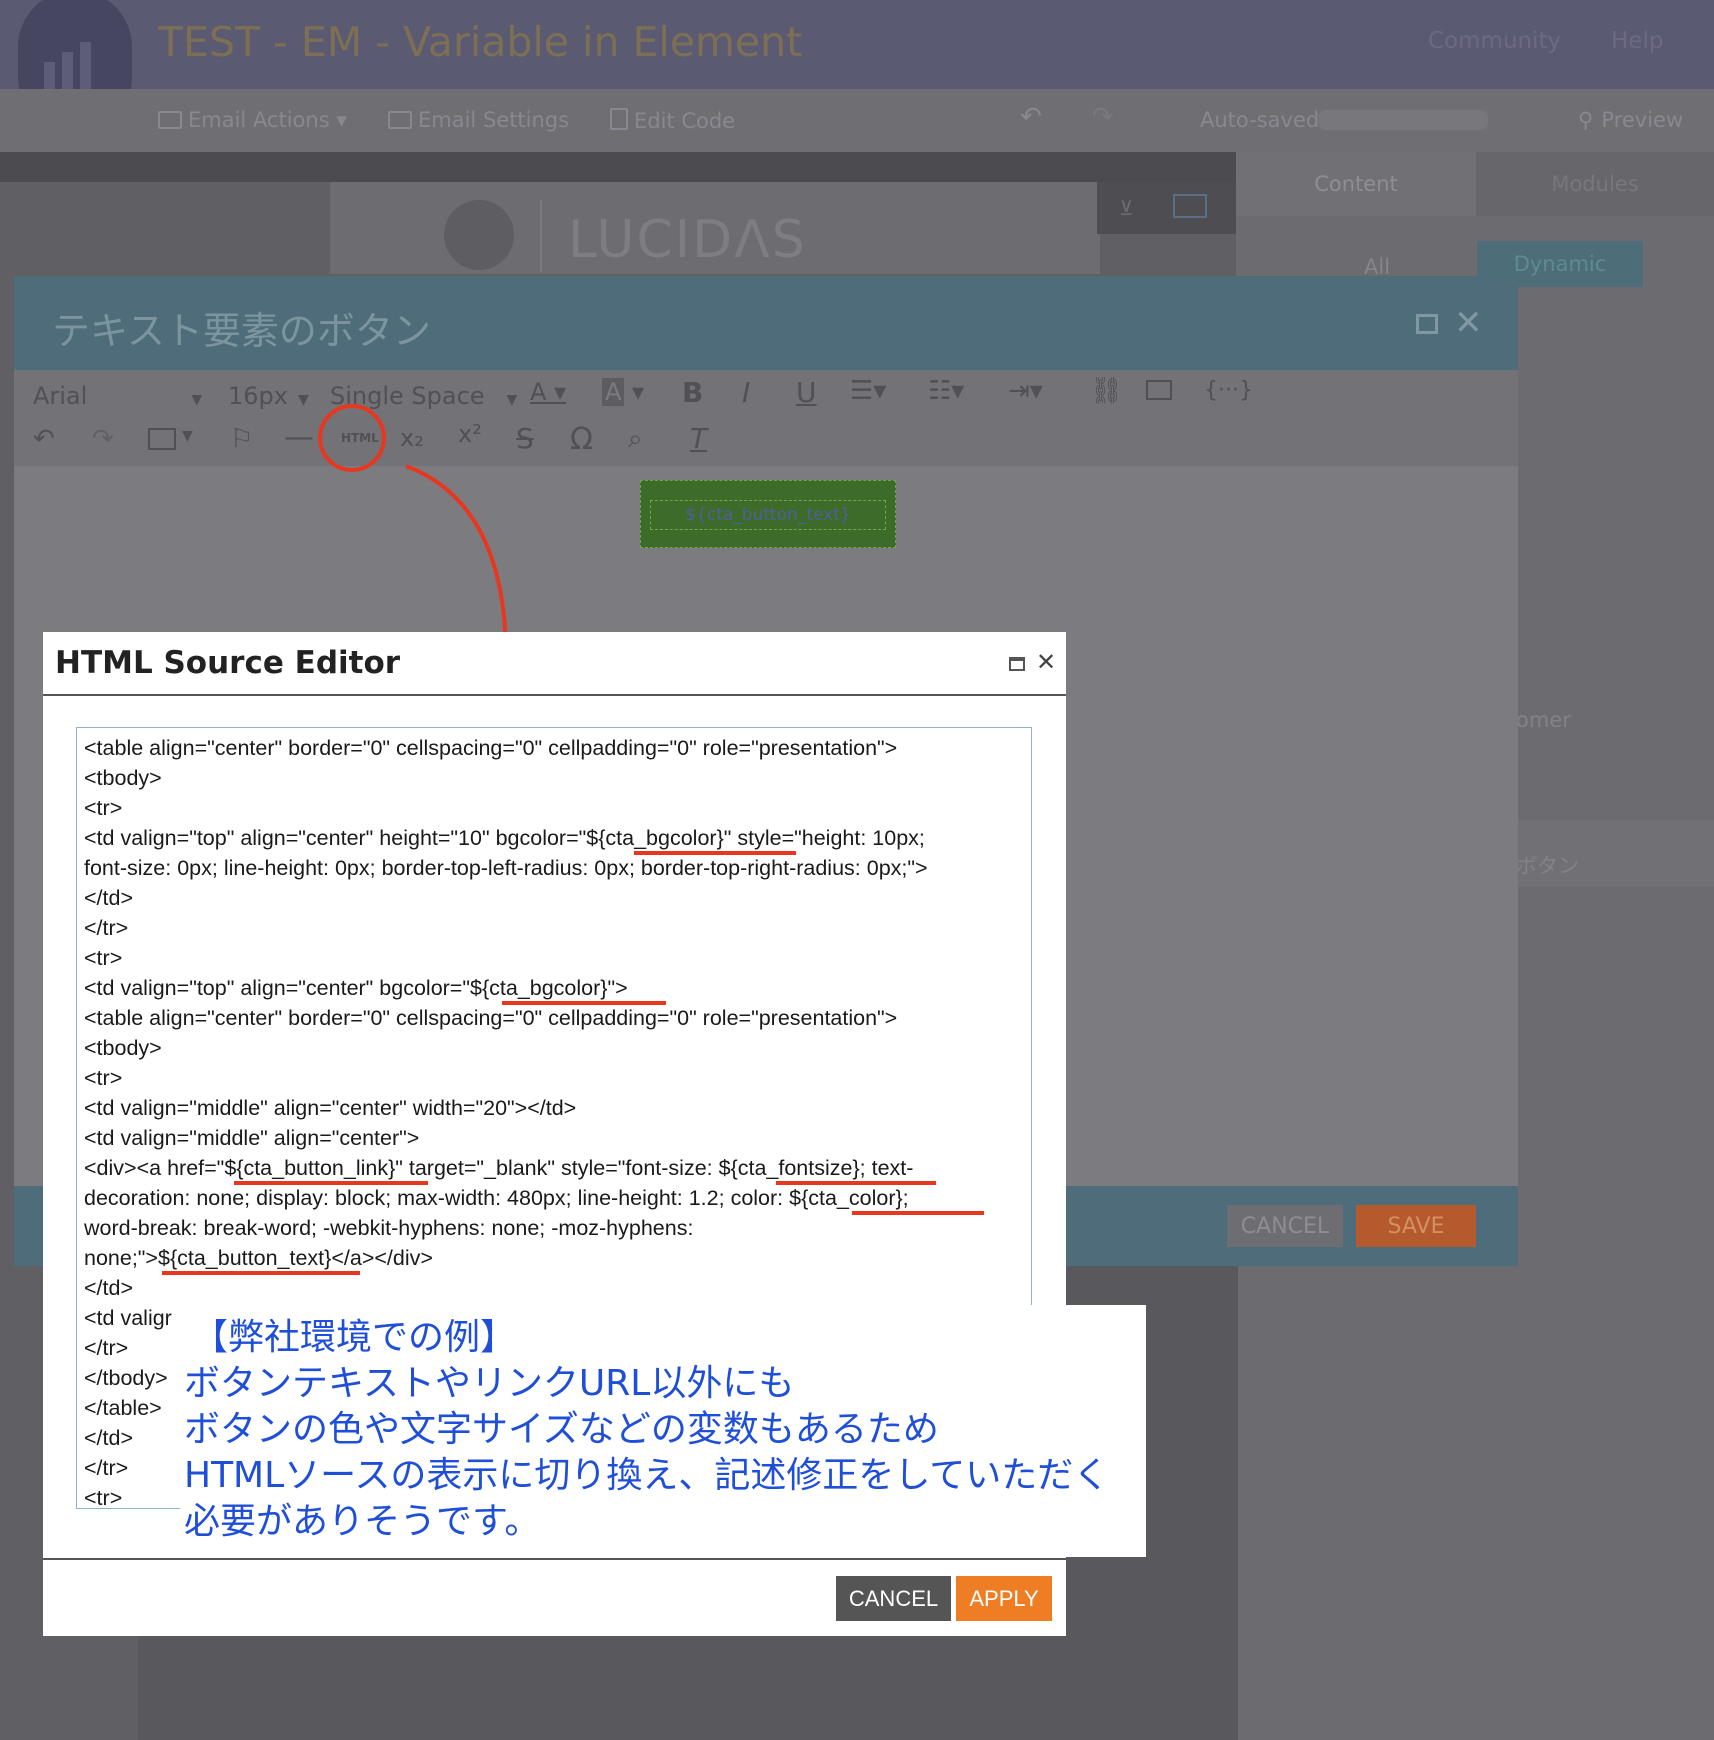 This screenshot has height=1740, width=1714. What do you see at coordinates (412, 438) in the screenshot?
I see `subscript-icon: x₂` at bounding box center [412, 438].